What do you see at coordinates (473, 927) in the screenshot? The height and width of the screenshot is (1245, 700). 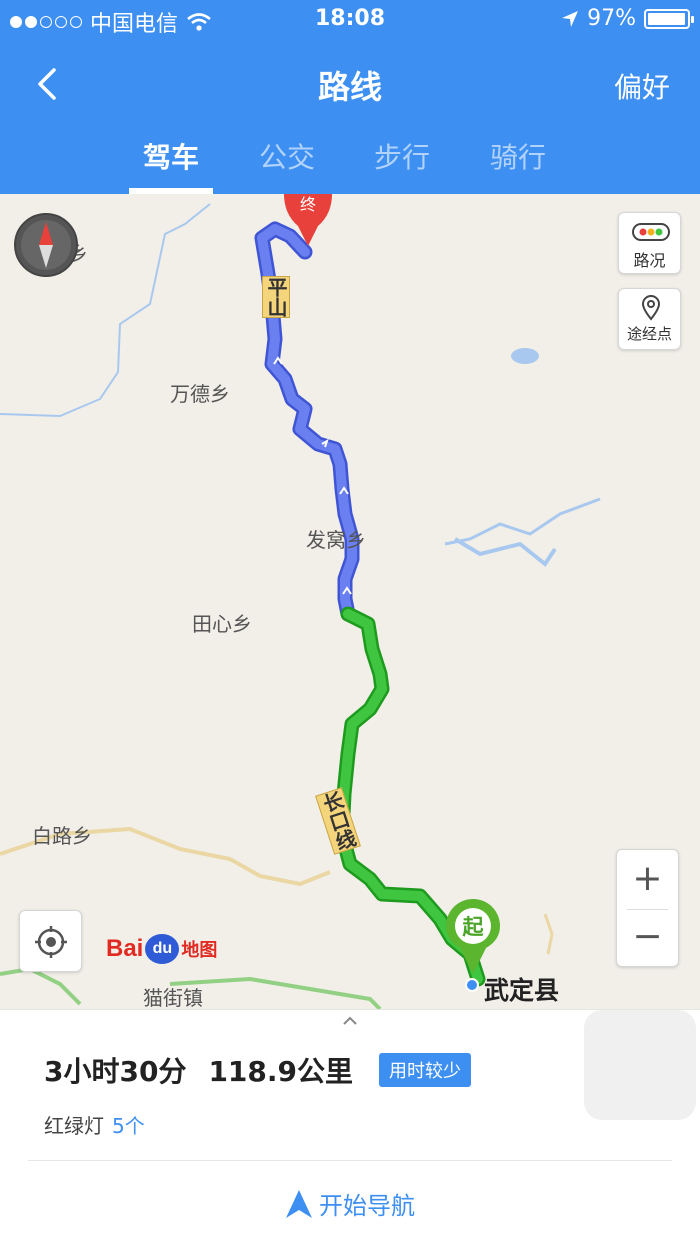 I see `start-marker-label: 起` at bounding box center [473, 927].